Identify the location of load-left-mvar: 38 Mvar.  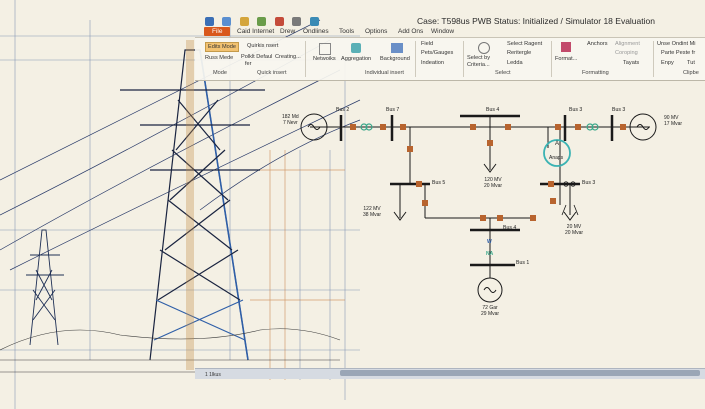
(372, 215).